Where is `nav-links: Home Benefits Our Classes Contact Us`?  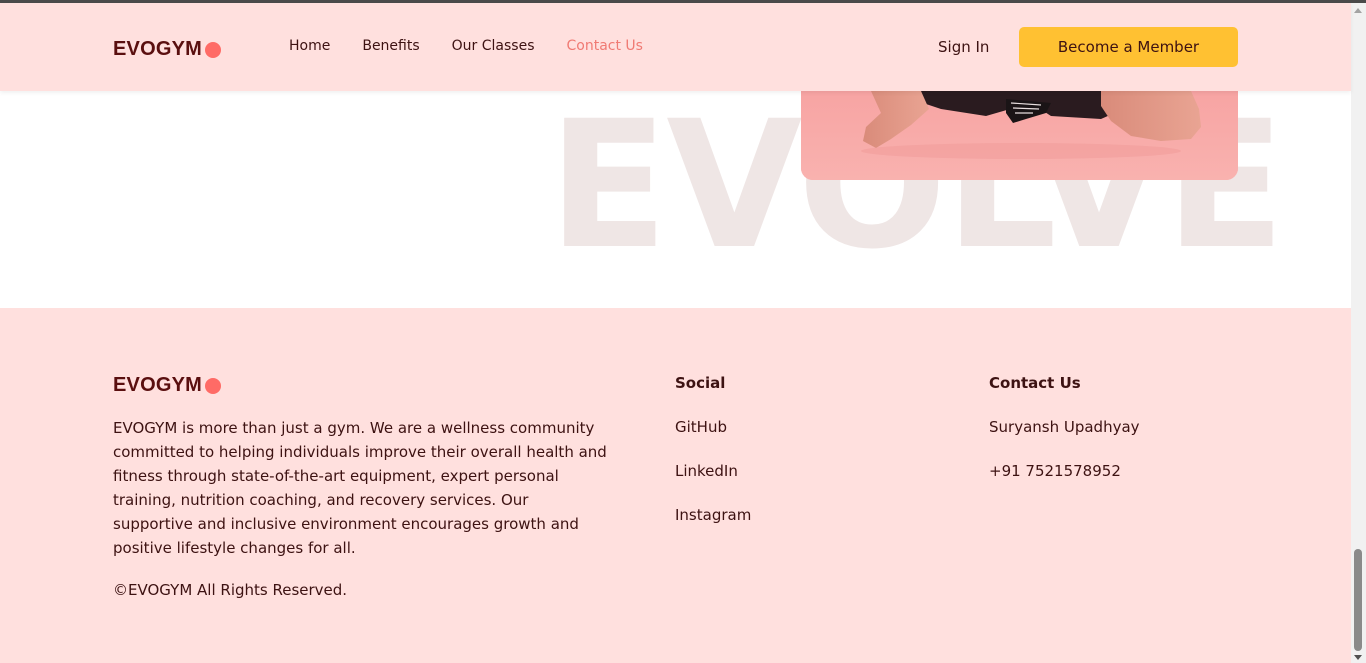
nav-links: Home Benefits Our Classes Contact Us is located at coordinates (482, 46).